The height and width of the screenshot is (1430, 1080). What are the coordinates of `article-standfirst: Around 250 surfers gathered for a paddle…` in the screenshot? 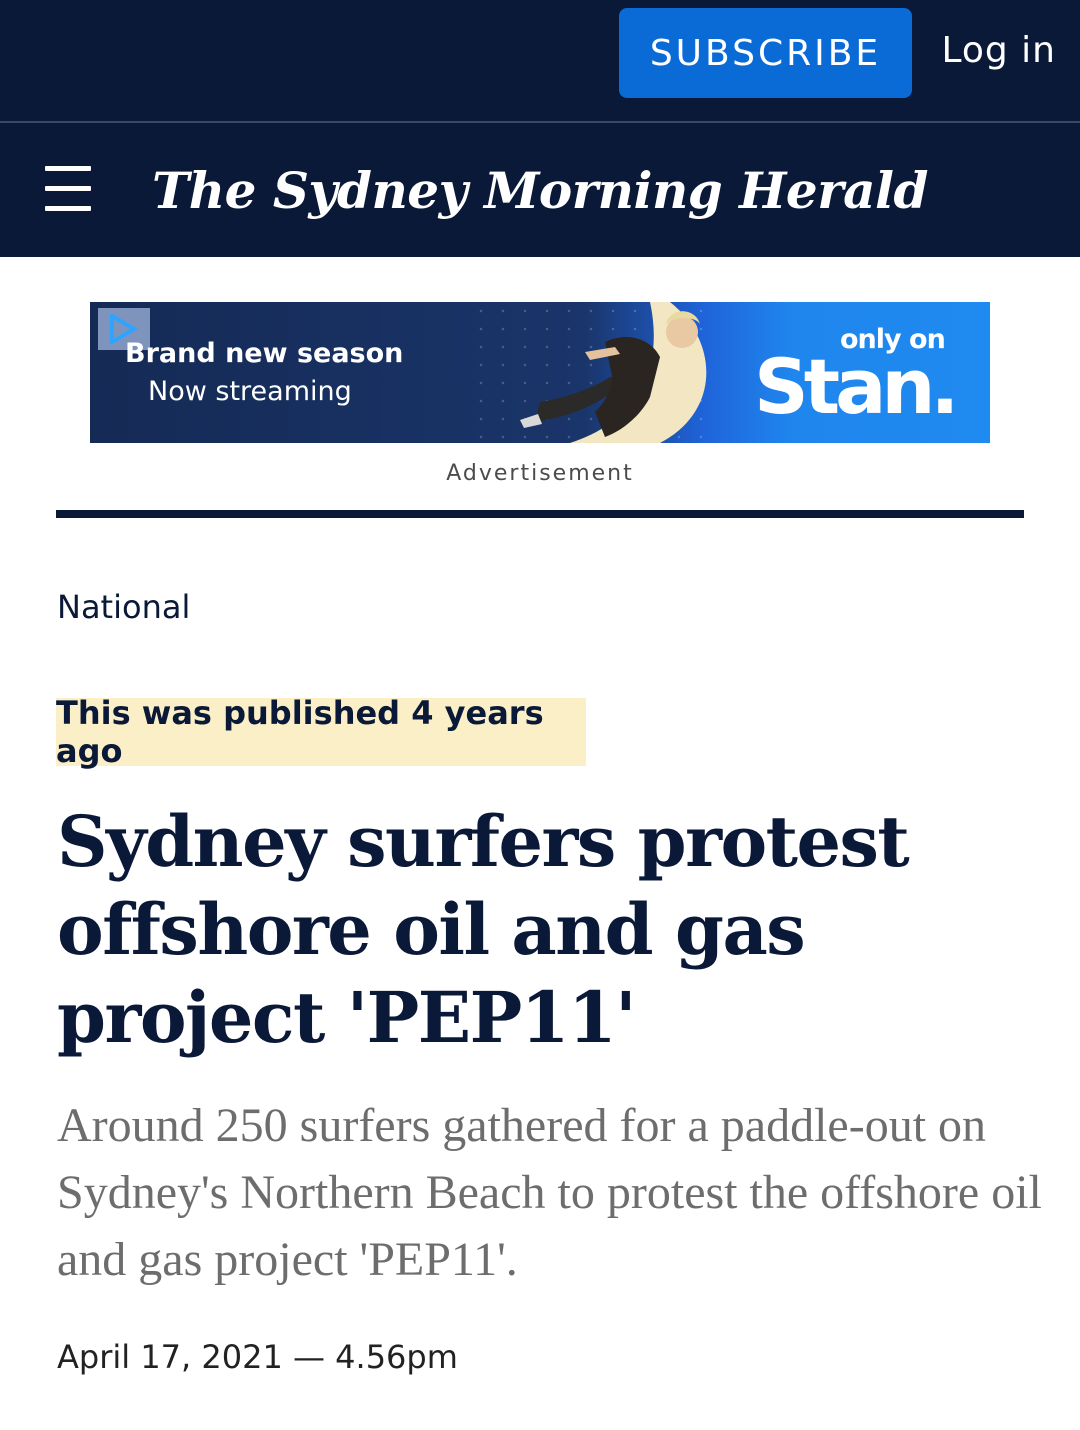 It's located at (549, 1192).